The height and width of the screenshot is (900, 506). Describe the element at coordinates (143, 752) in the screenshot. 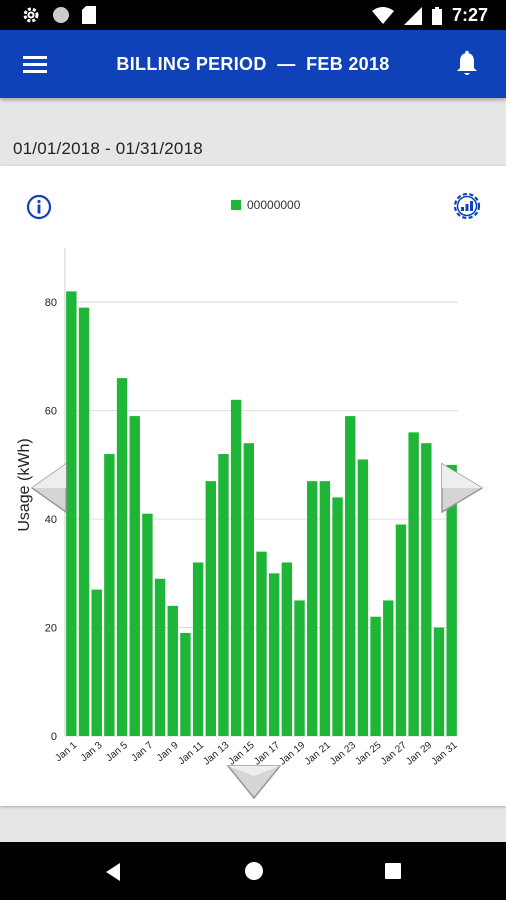

I see `x-tick-label: Jan 7` at that location.